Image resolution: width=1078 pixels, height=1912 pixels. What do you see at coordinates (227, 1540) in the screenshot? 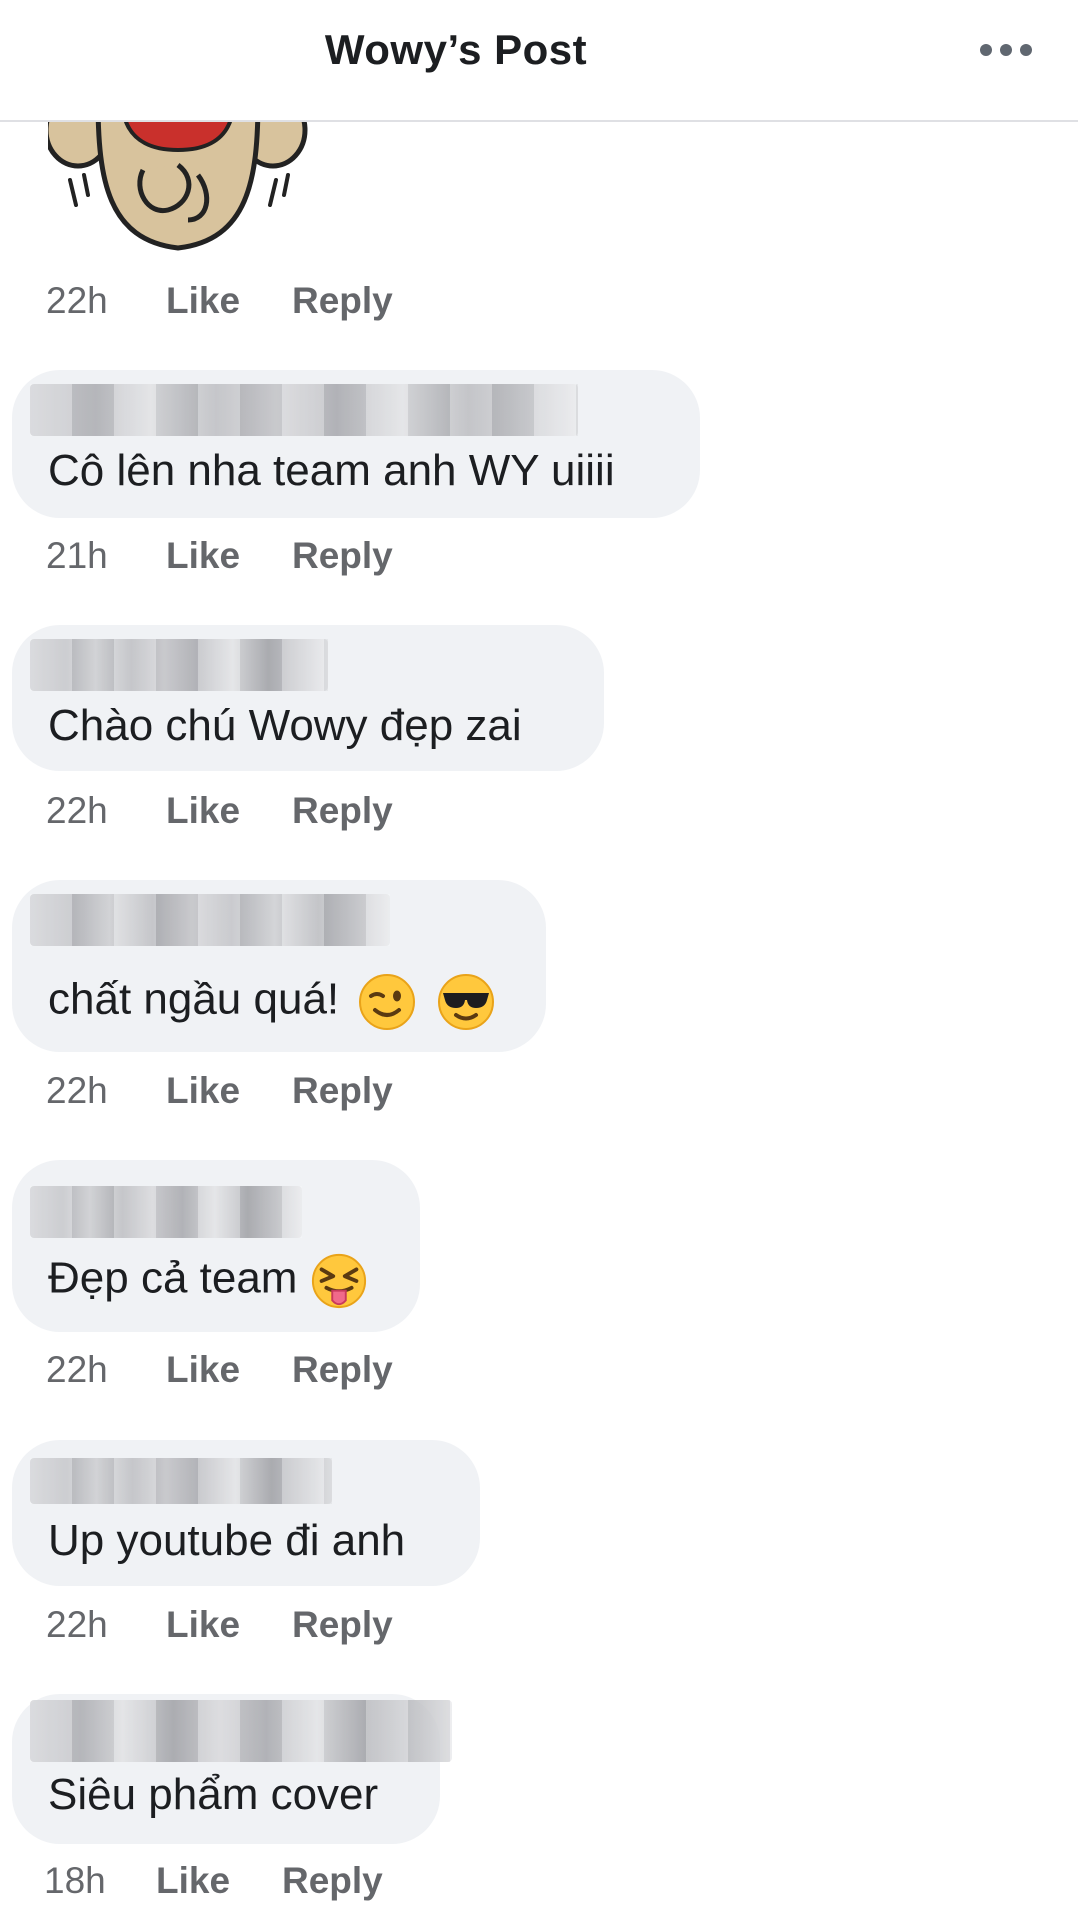
I see `comment-text: Up youtube đi anh` at bounding box center [227, 1540].